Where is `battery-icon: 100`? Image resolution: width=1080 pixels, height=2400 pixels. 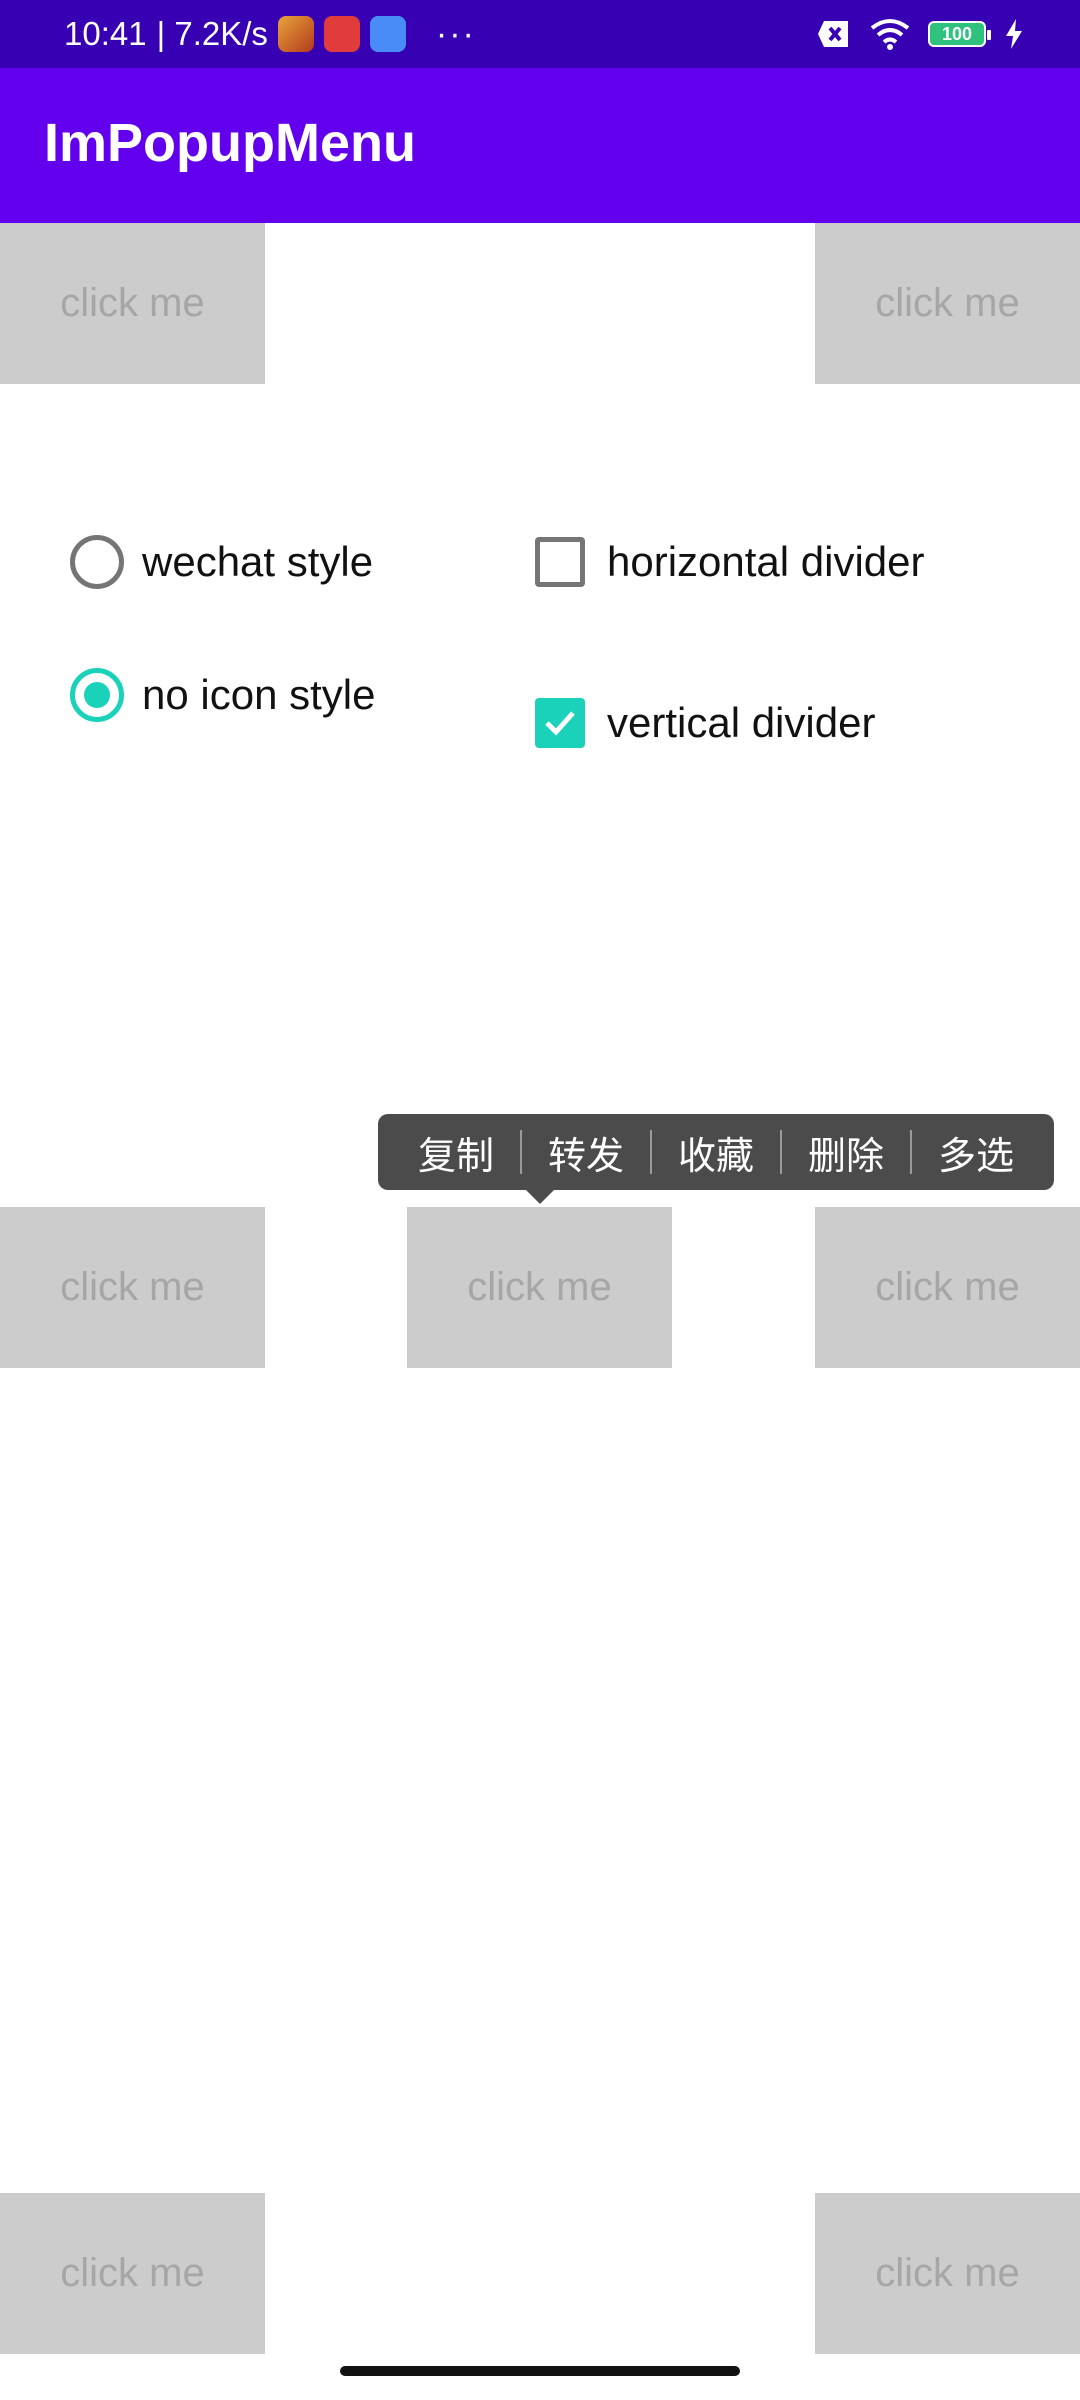 battery-icon: 100 is located at coordinates (959, 34).